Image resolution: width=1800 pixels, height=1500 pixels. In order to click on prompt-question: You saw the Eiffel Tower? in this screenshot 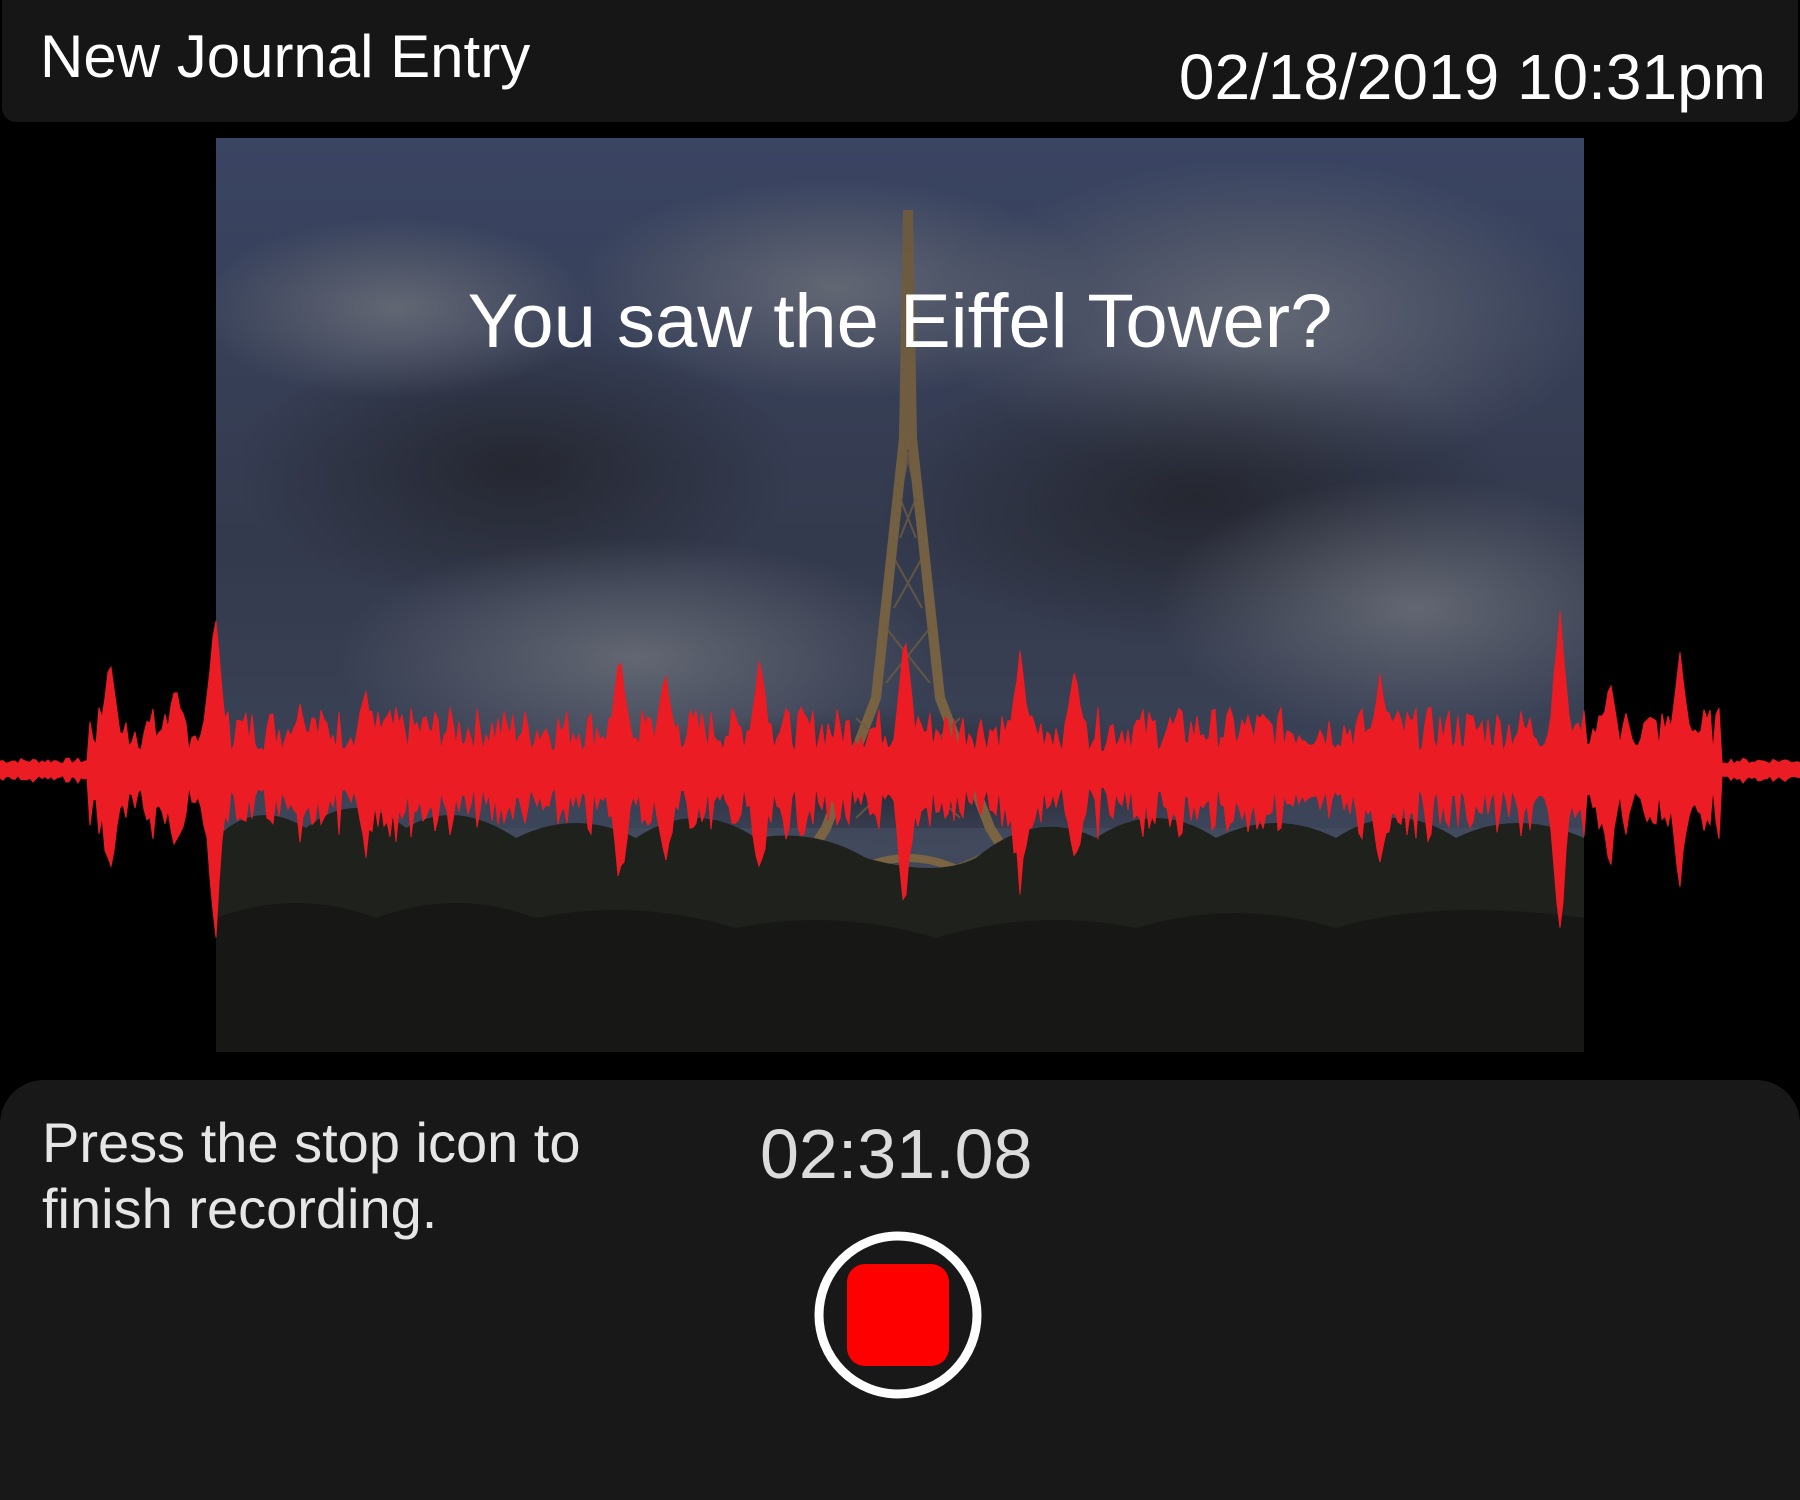, I will do `click(900, 321)`.